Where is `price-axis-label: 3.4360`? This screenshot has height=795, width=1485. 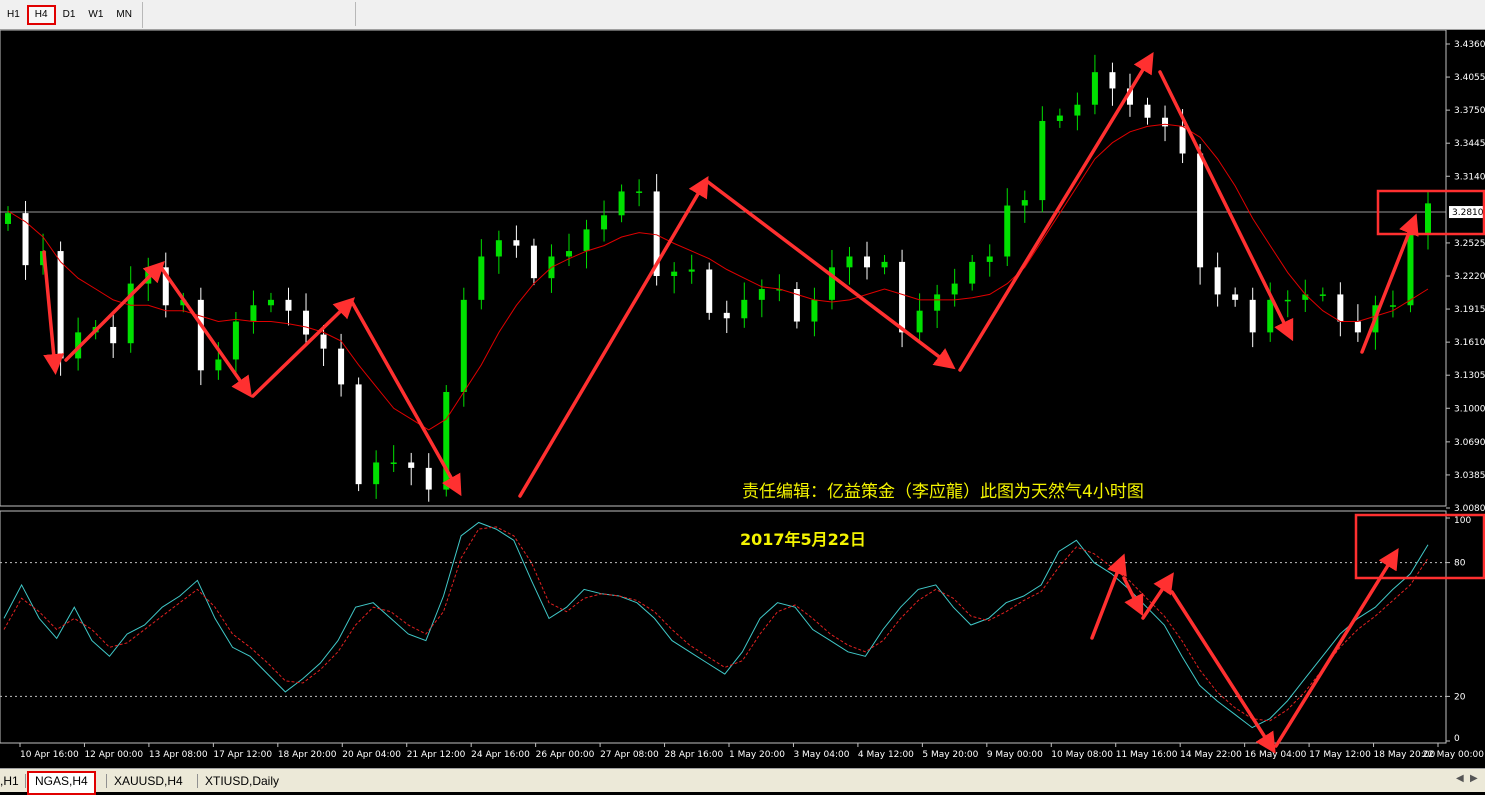 price-axis-label: 3.4360 is located at coordinates (1469, 45).